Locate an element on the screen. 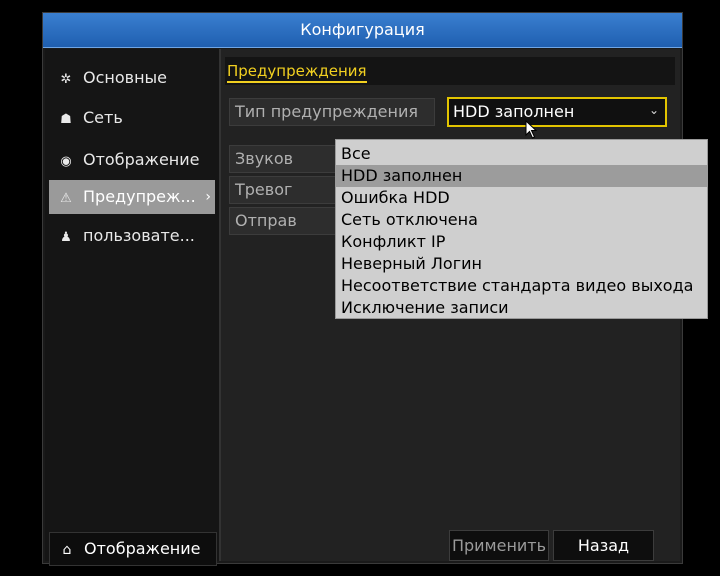 This screenshot has width=720, height=576. network-icon: ☗ is located at coordinates (66, 119).